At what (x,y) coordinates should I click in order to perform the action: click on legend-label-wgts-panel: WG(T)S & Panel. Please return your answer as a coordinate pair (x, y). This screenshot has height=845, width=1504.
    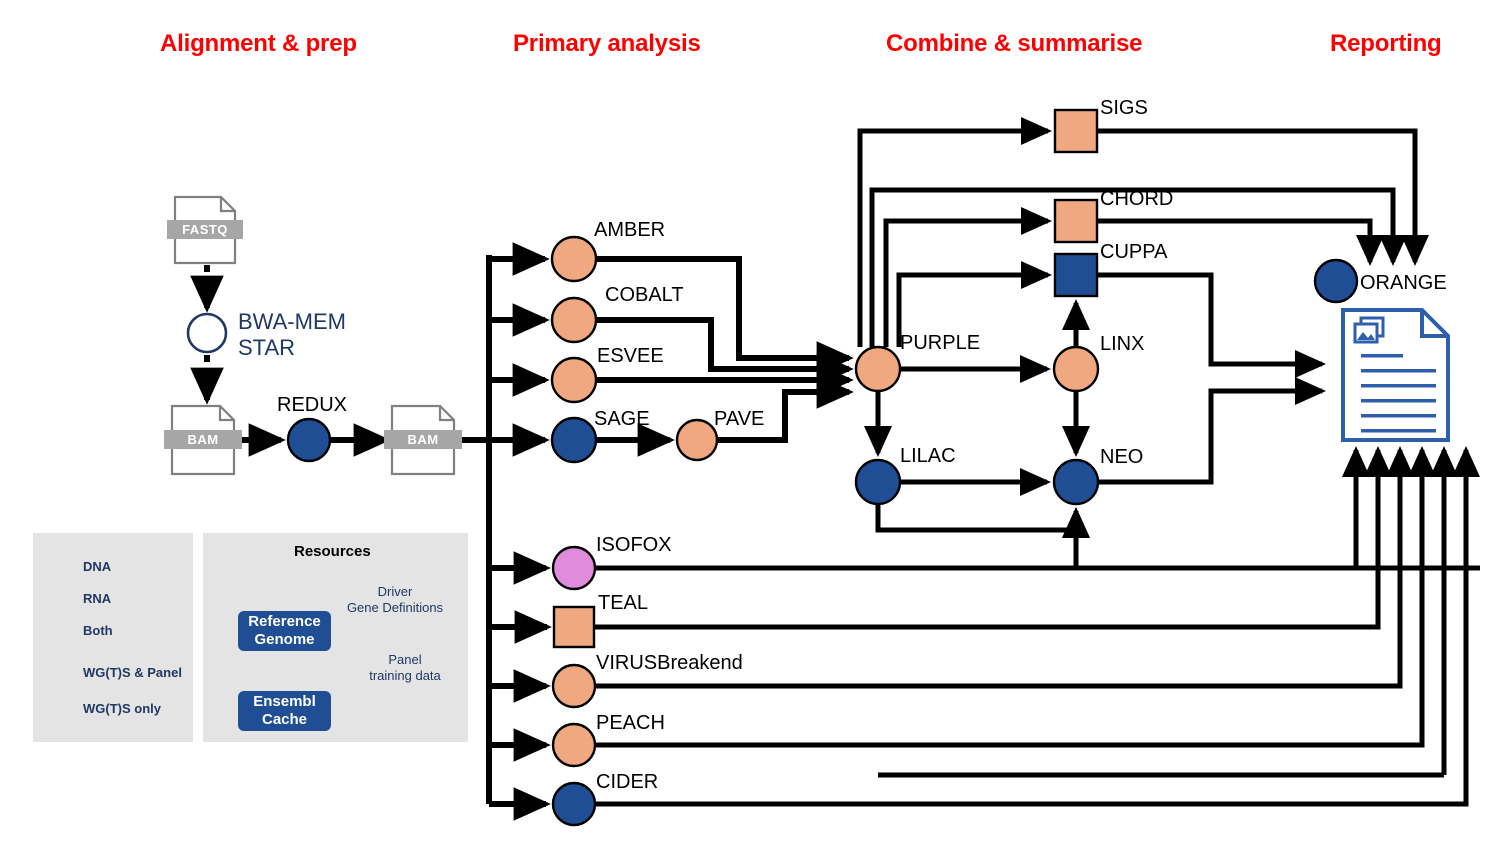
    Looking at the image, I should click on (132, 672).